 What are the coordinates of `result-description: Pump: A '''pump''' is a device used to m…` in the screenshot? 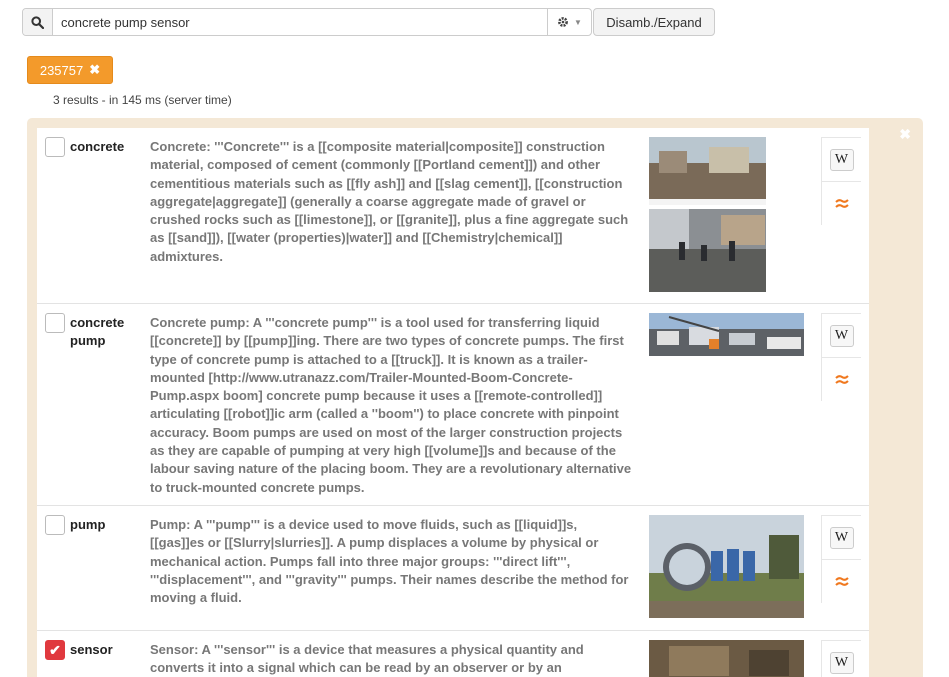 It's located at (389, 561).